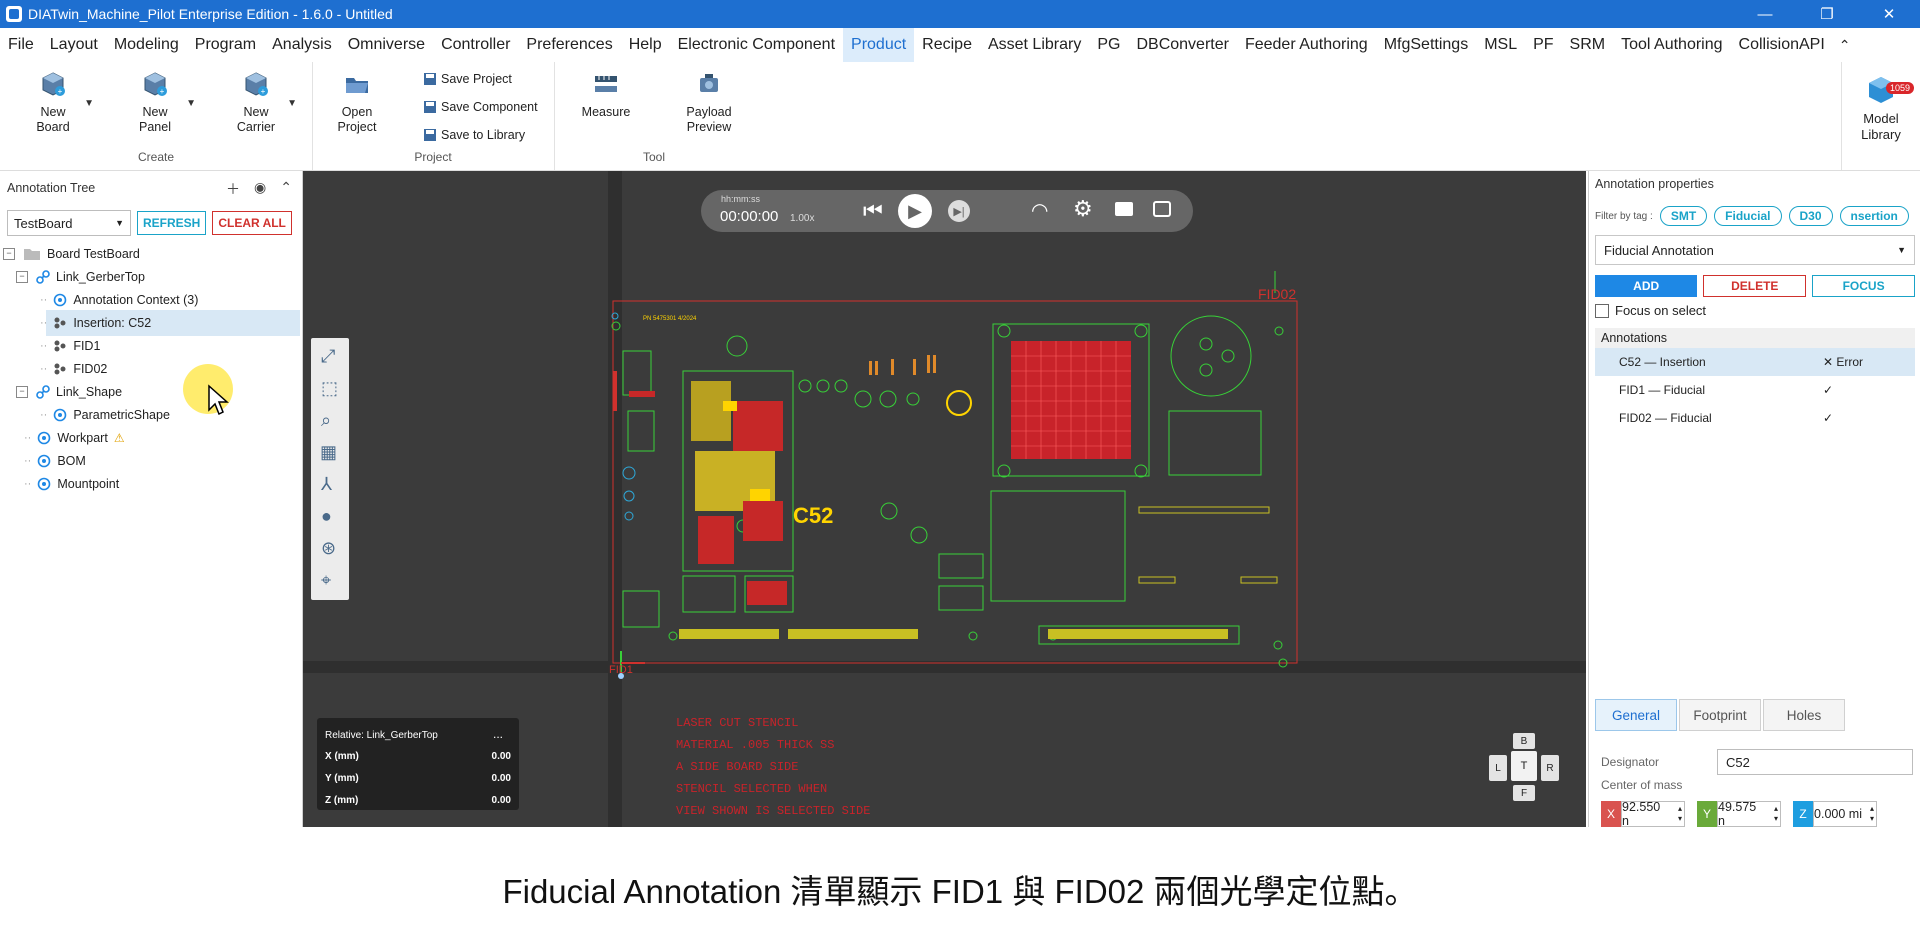  What do you see at coordinates (1426, 45) in the screenshot?
I see `menu-item-mfgsettings: MfgSettings` at bounding box center [1426, 45].